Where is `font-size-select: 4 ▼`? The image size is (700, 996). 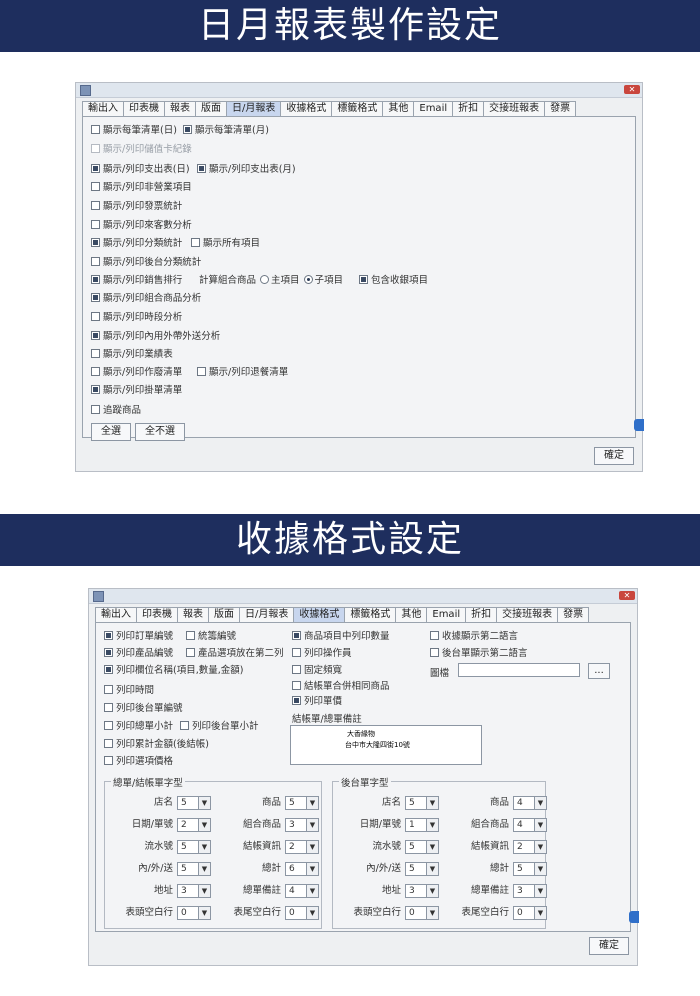
font-size-select: 4 ▼ is located at coordinates (530, 803).